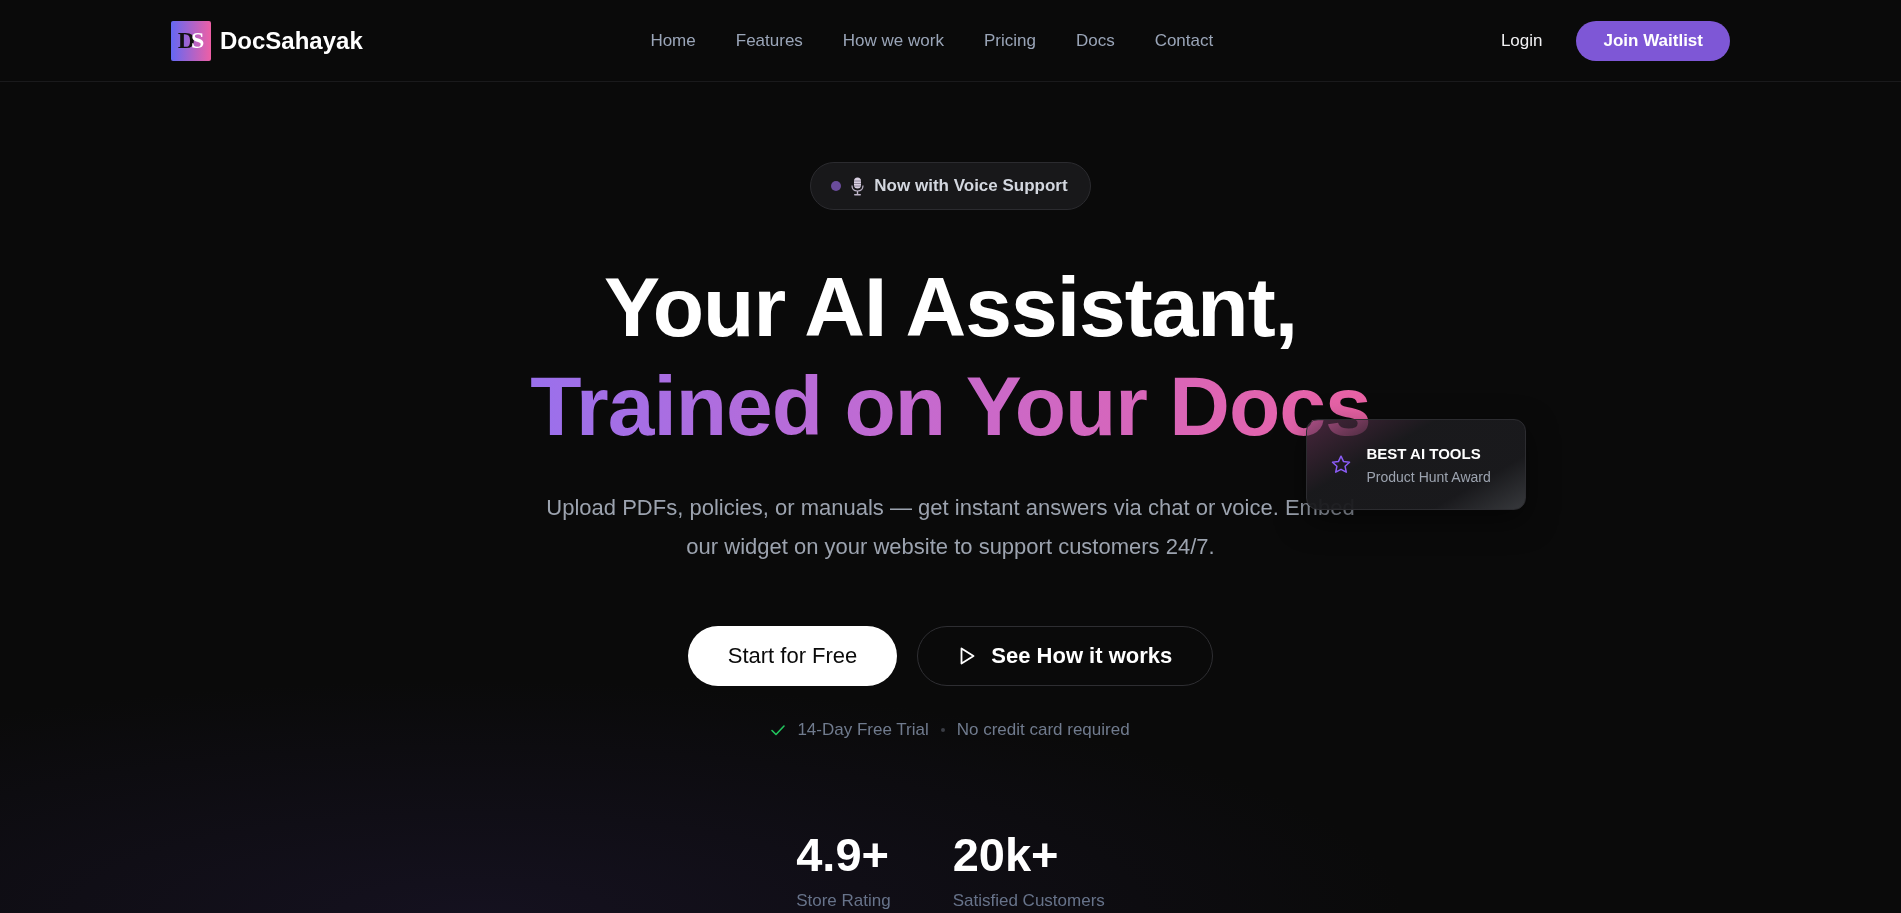 Image resolution: width=1901 pixels, height=913 pixels. I want to click on brand-name: DocSahayak, so click(291, 40).